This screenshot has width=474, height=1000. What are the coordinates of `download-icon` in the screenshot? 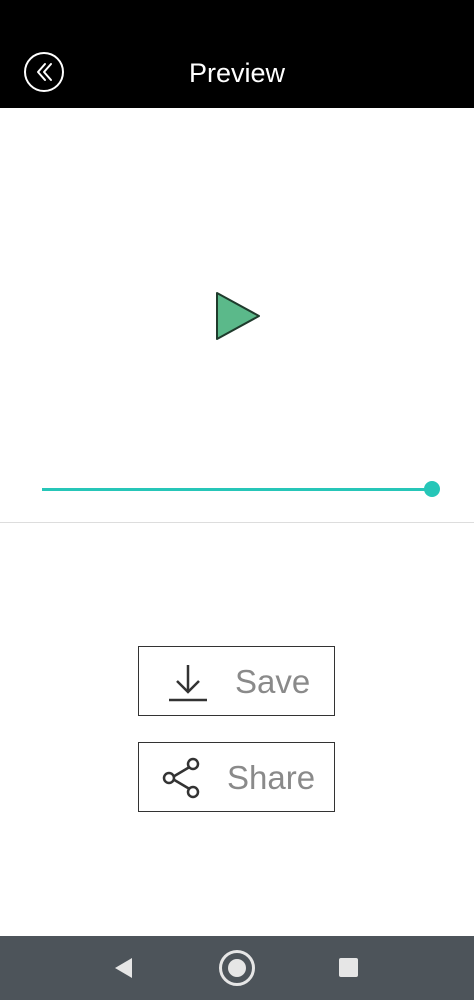 It's located at (188, 683).